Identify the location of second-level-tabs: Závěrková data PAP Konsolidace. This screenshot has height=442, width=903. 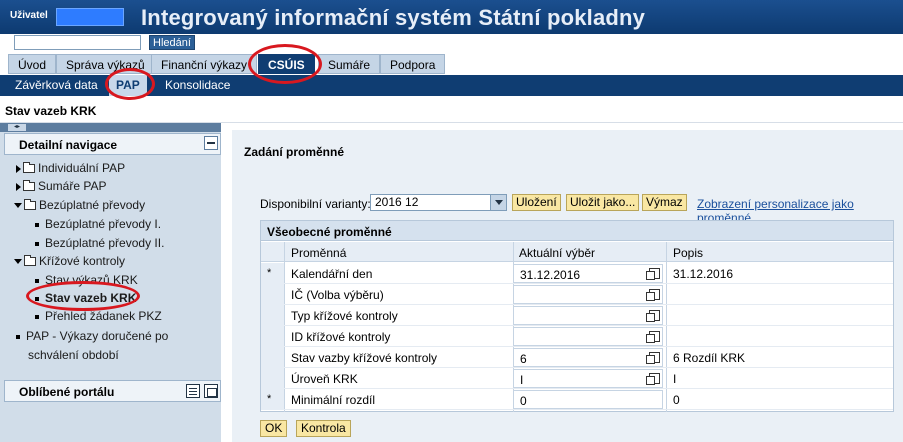
(451, 85).